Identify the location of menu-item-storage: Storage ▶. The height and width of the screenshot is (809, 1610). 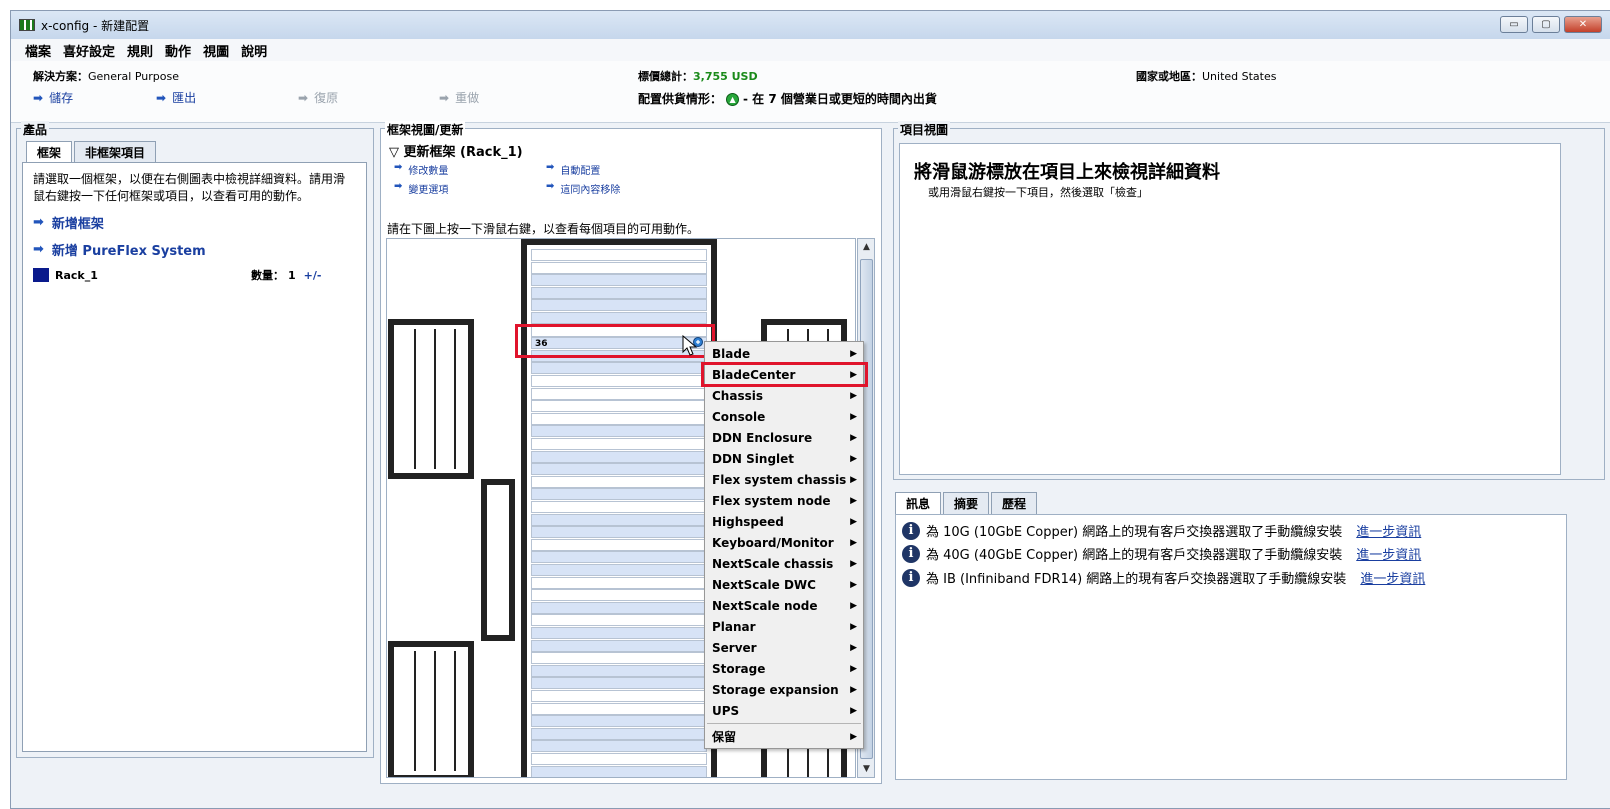
(784, 668).